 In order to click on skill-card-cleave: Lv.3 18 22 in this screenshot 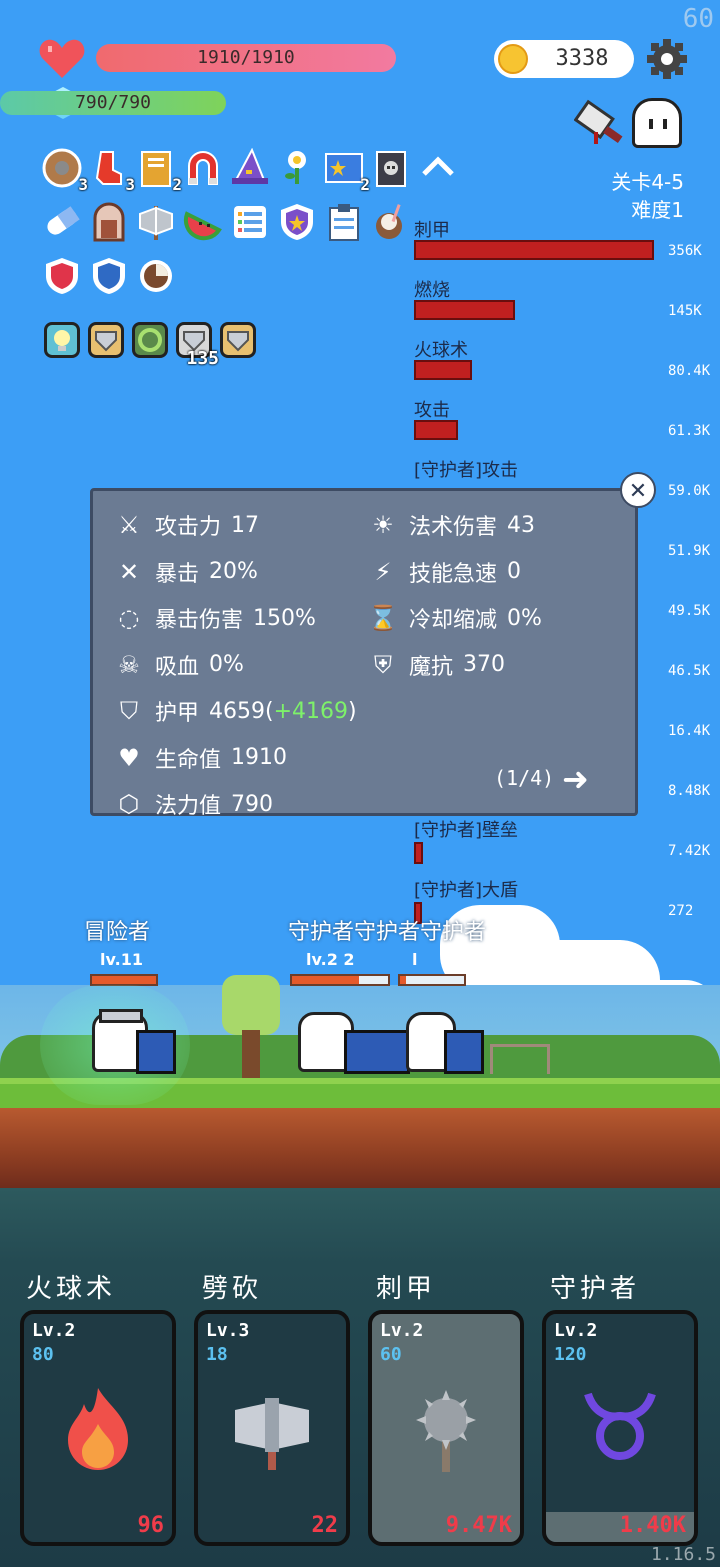, I will do `click(272, 1428)`.